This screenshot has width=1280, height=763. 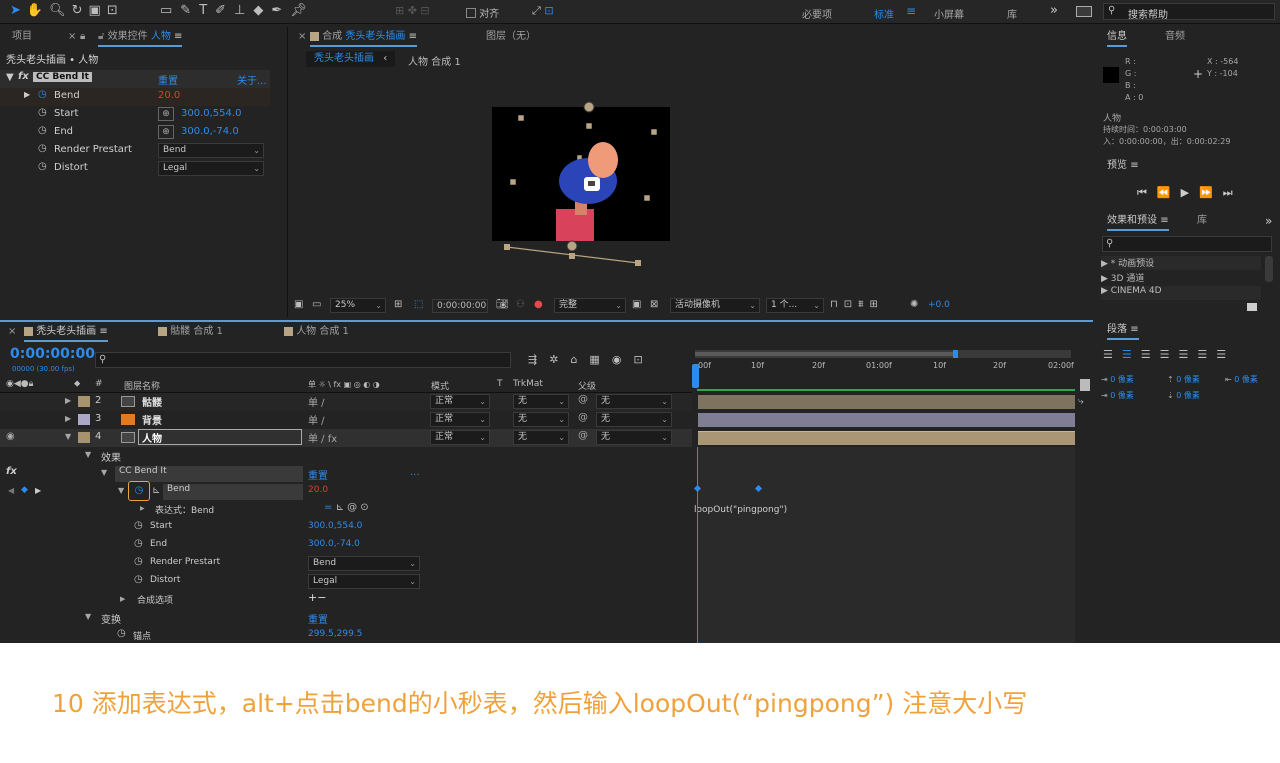 What do you see at coordinates (1181, 263) in the screenshot?
I see `preset-item-animation: ▶ * 动画预设` at bounding box center [1181, 263].